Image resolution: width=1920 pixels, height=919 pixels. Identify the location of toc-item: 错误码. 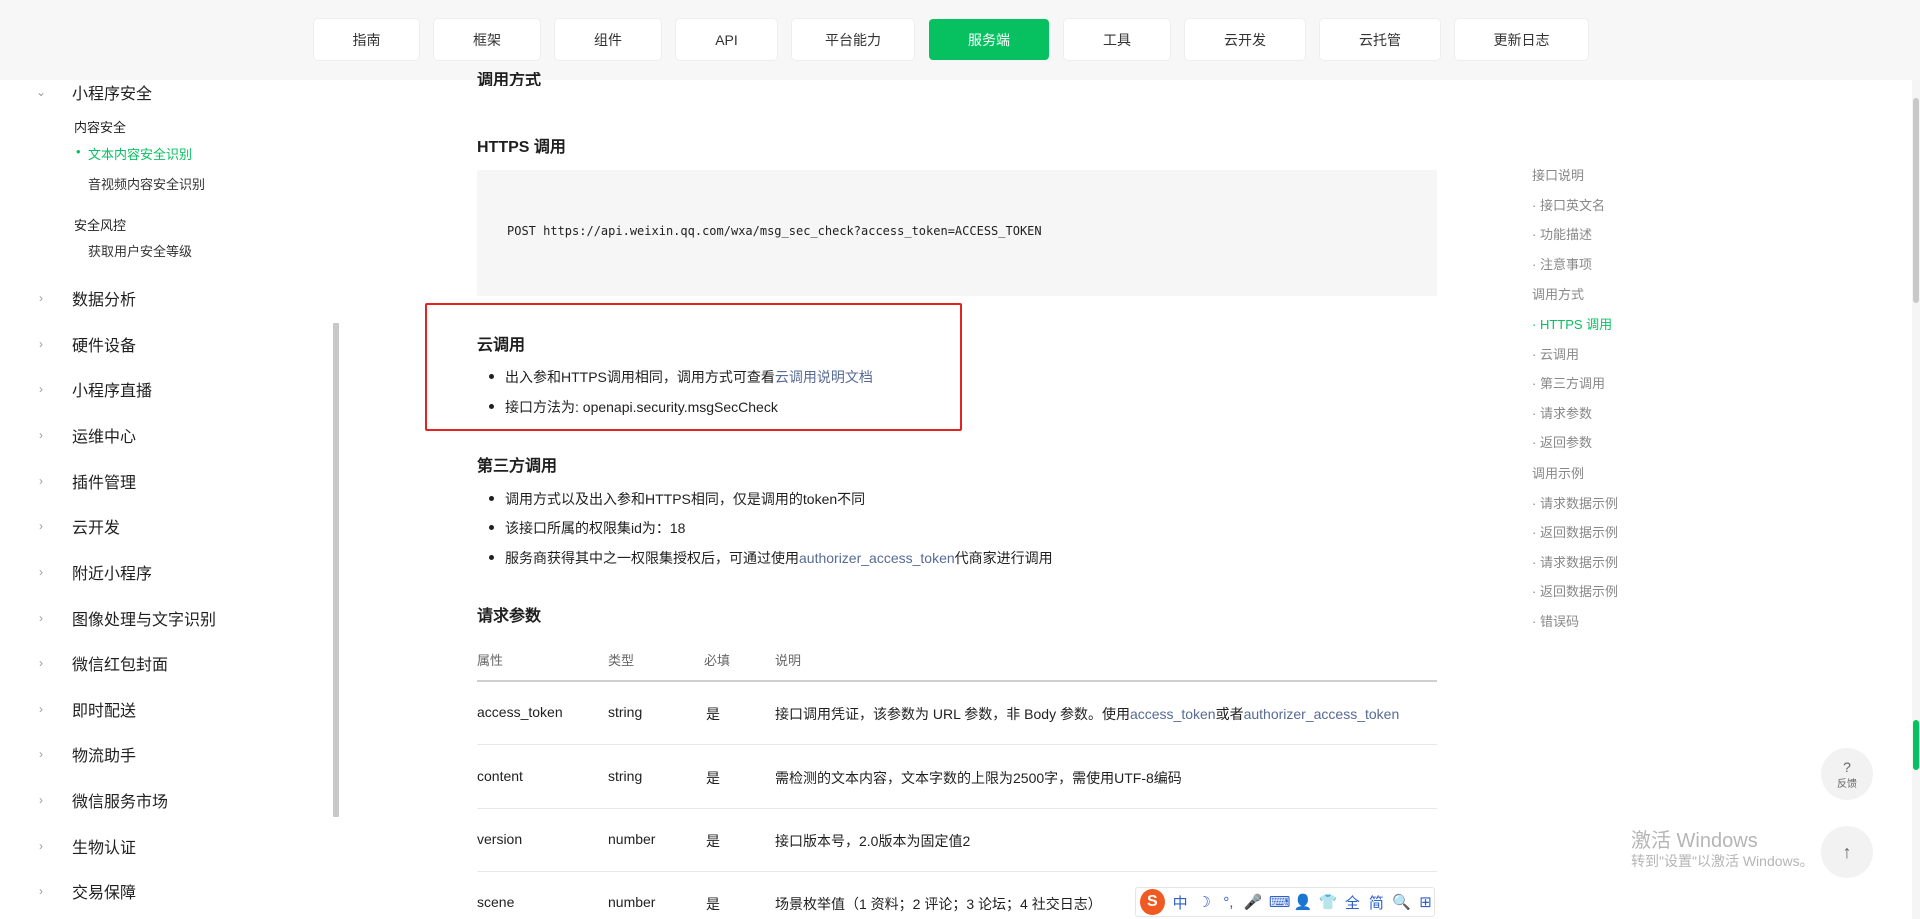
(1555, 620).